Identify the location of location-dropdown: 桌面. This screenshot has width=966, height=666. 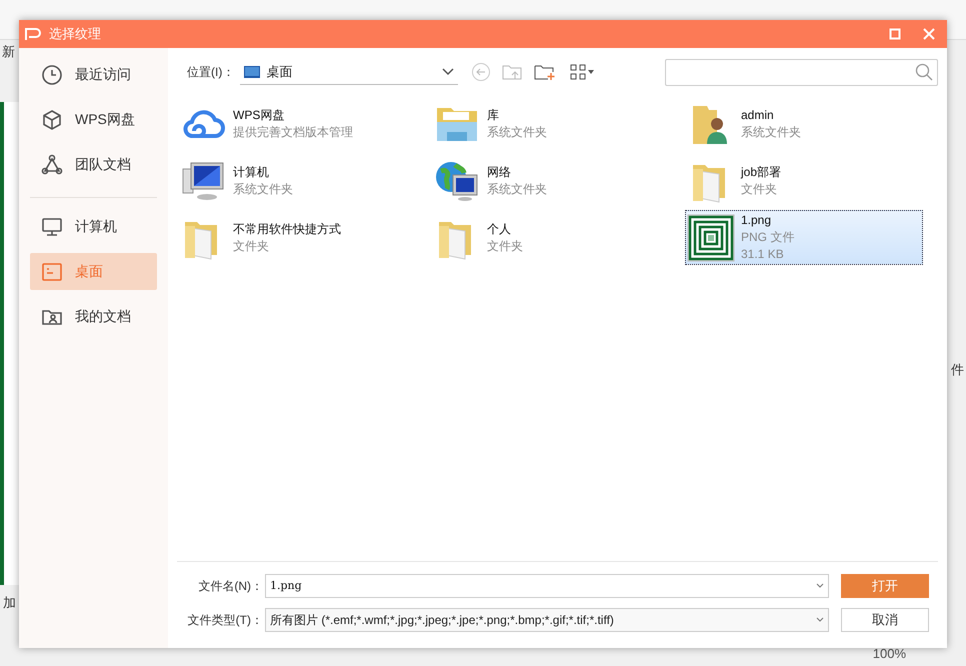
(349, 72).